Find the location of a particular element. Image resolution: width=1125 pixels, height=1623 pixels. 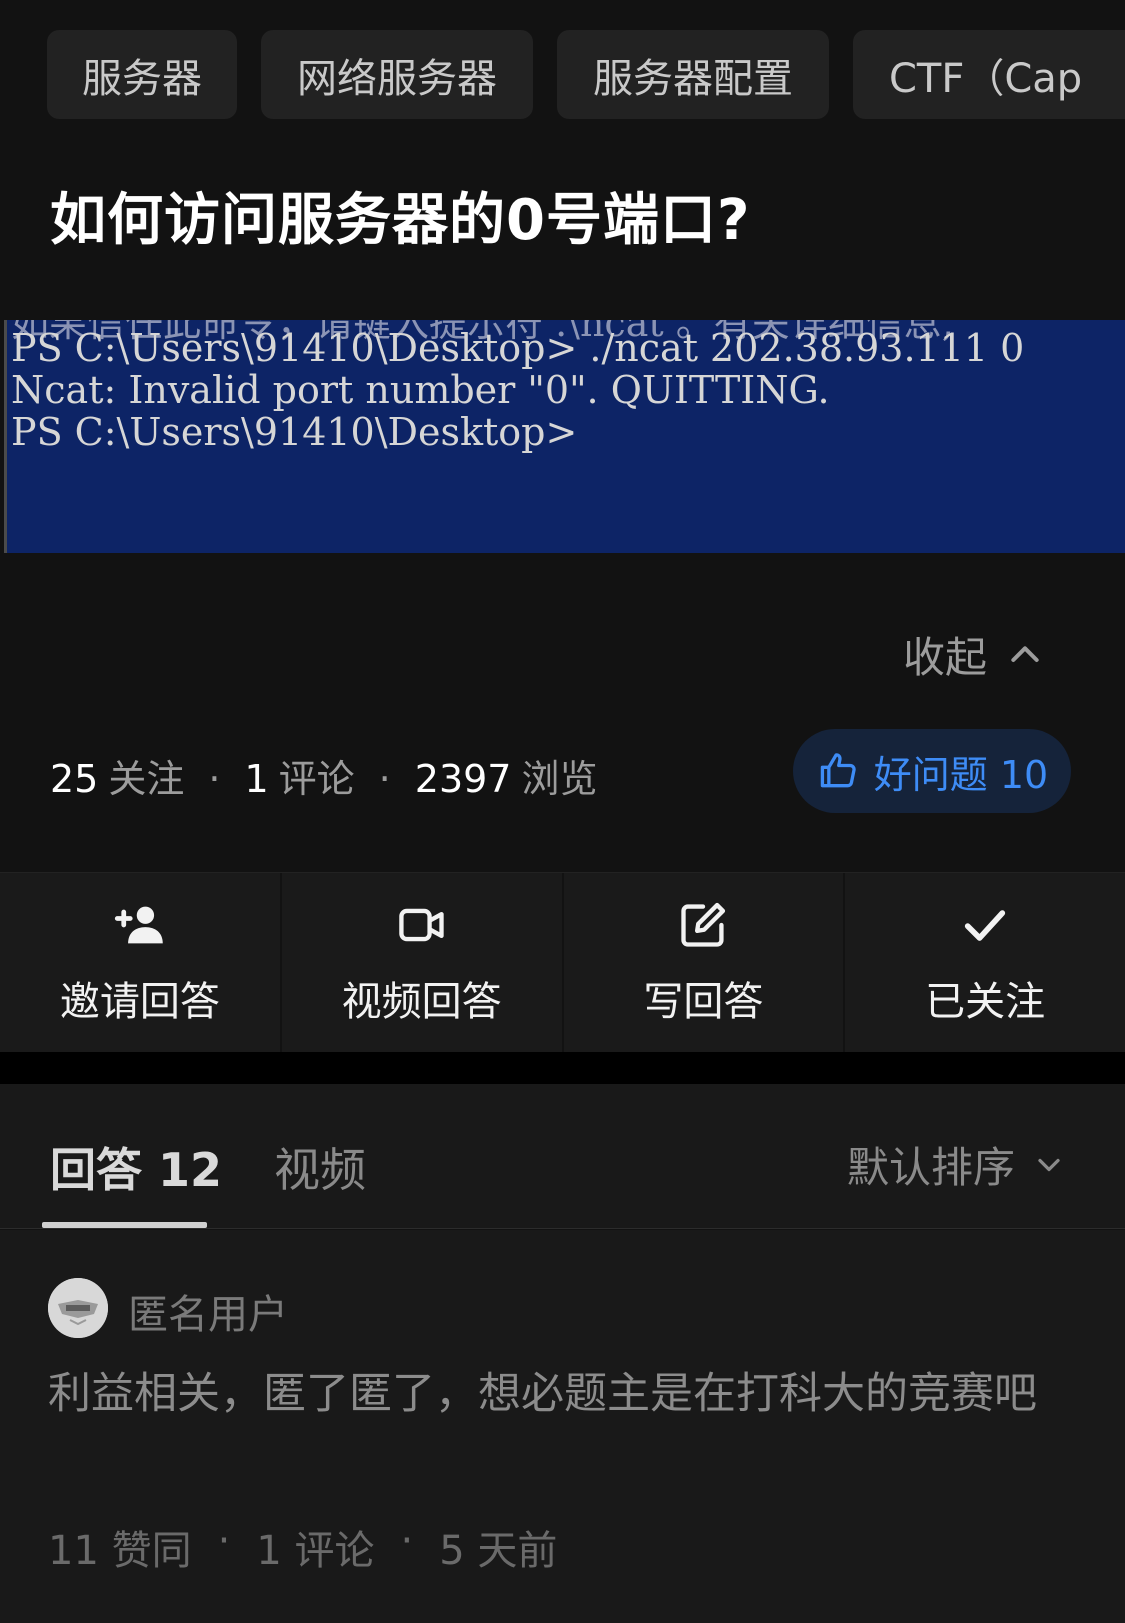

edit-icon is located at coordinates (703, 924).